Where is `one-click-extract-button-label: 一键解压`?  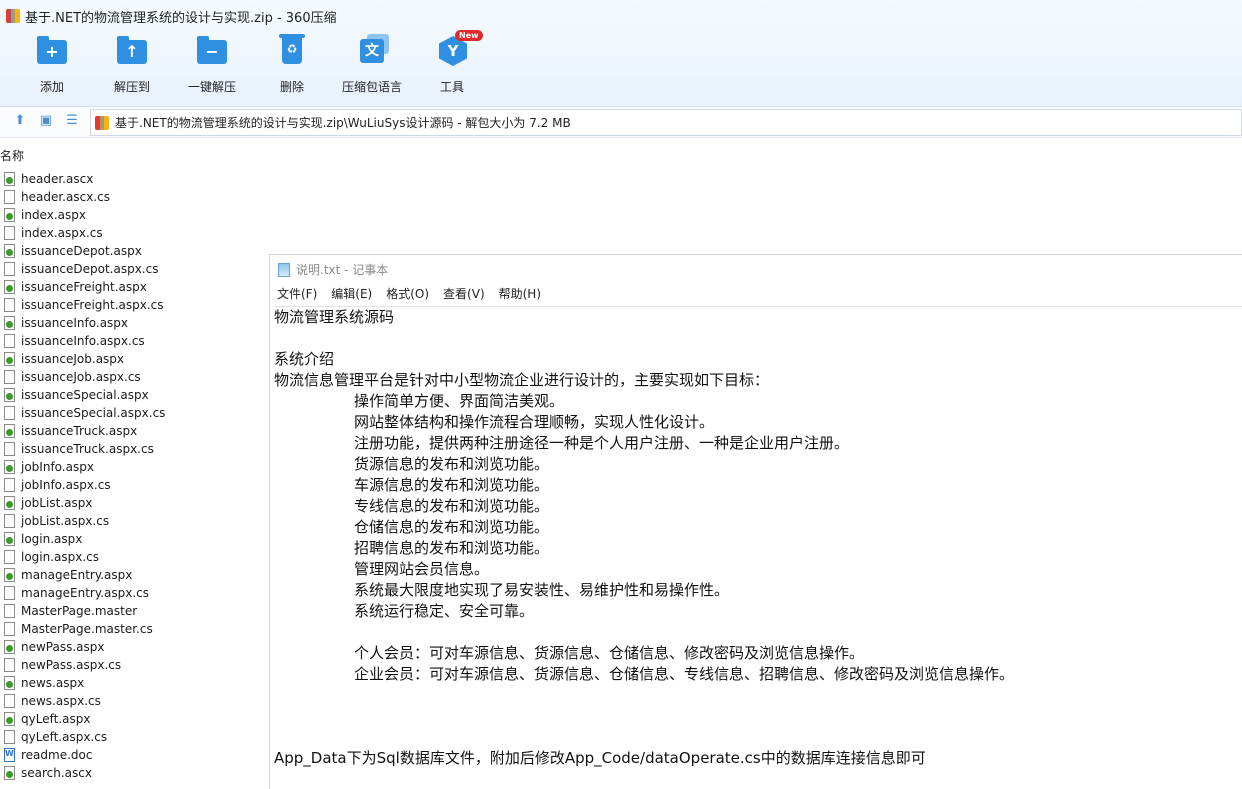
one-click-extract-button-label: 一键解压 is located at coordinates (211, 87).